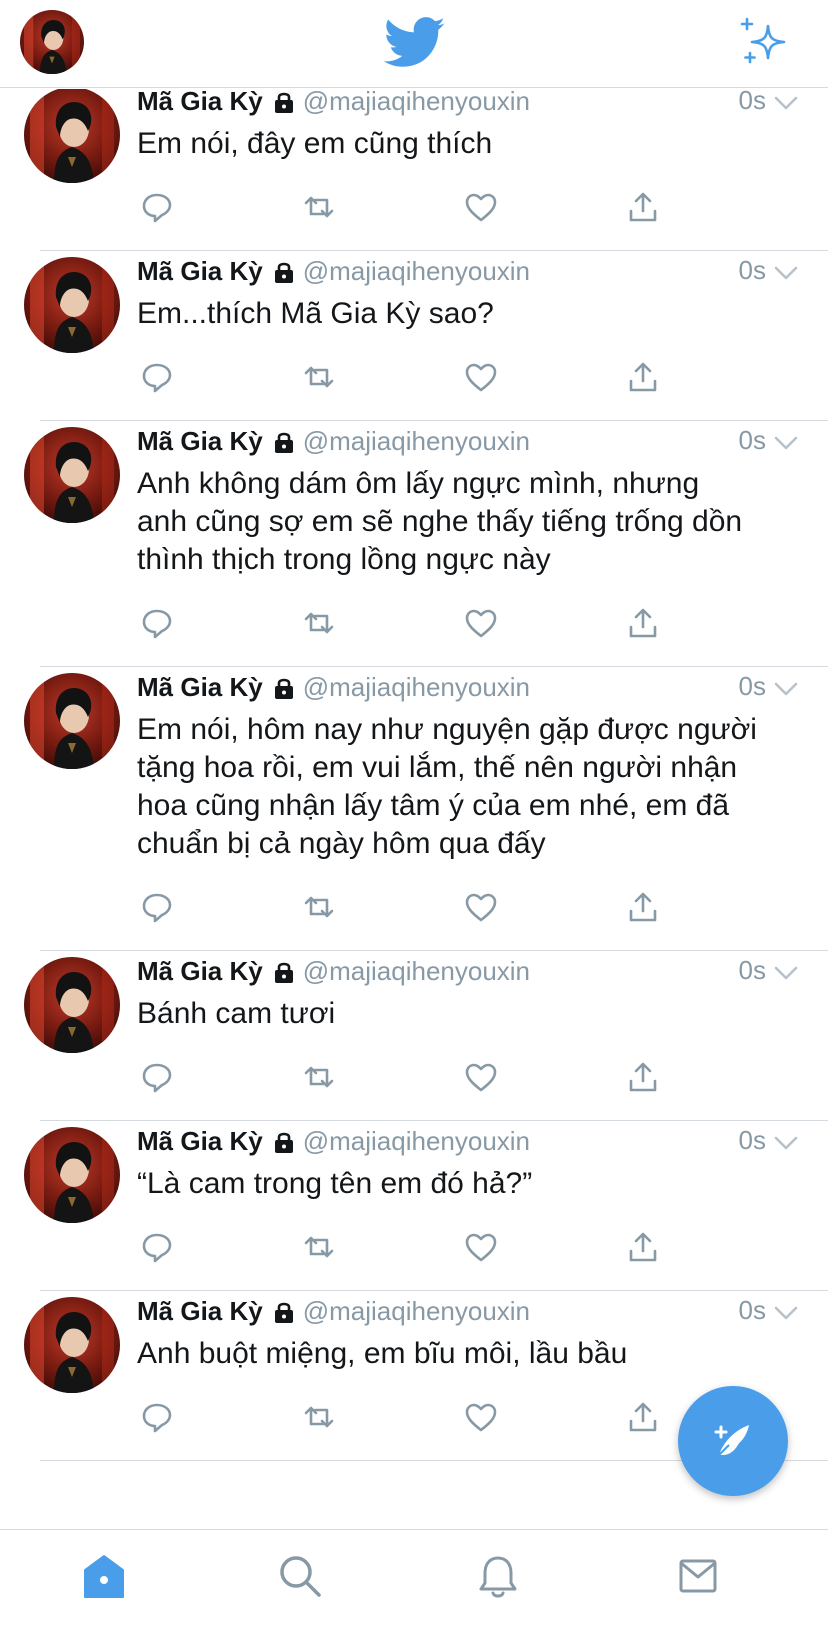  I want to click on twitter-bird-icon, so click(414, 42).